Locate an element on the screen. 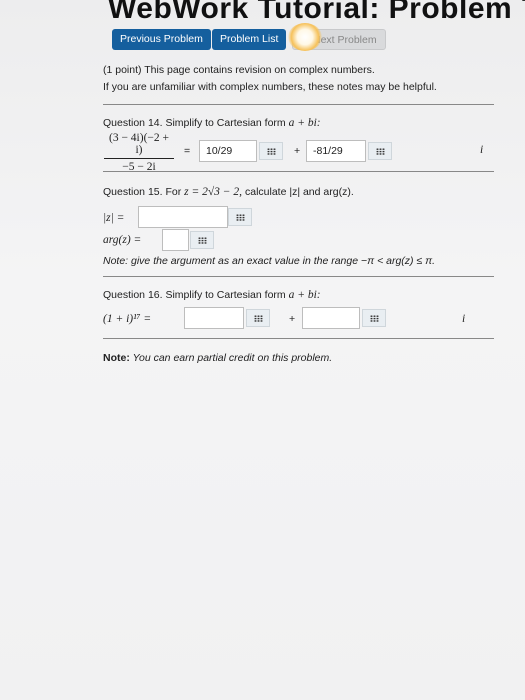 This screenshot has width=525, height=700. q14-real-math-editor-icon is located at coordinates (271, 151).